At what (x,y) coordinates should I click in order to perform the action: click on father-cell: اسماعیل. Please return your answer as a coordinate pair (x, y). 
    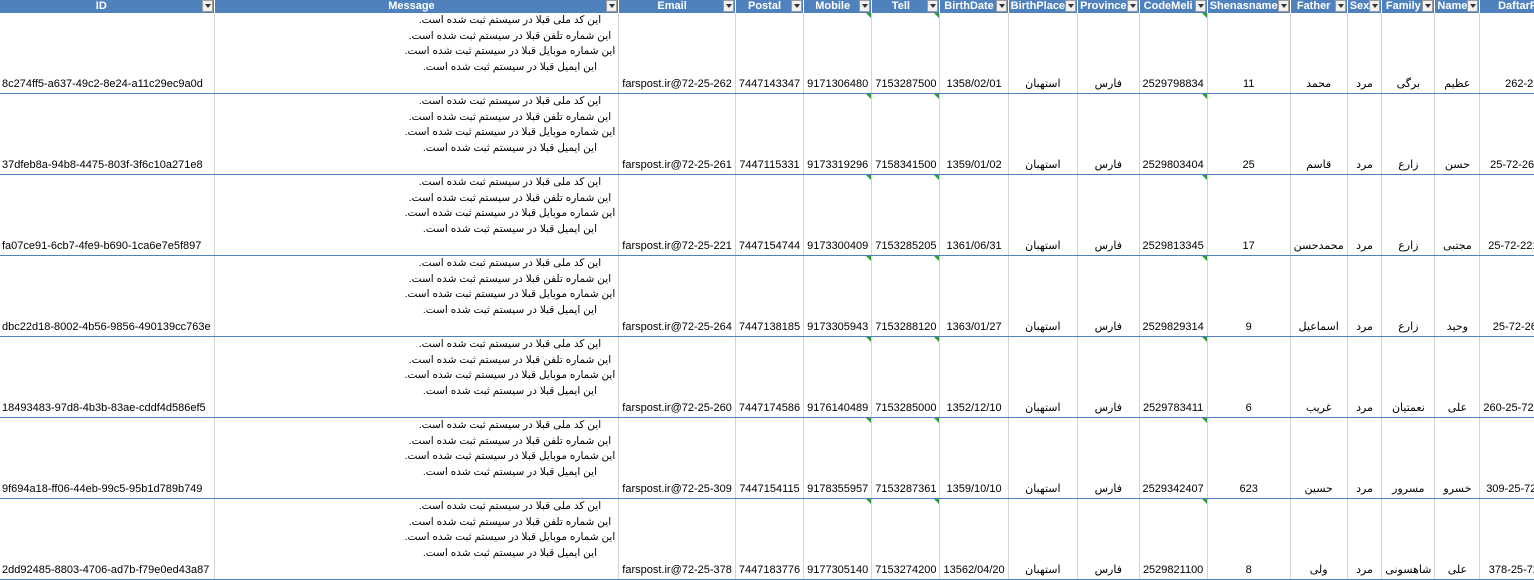
    Looking at the image, I should click on (1319, 296).